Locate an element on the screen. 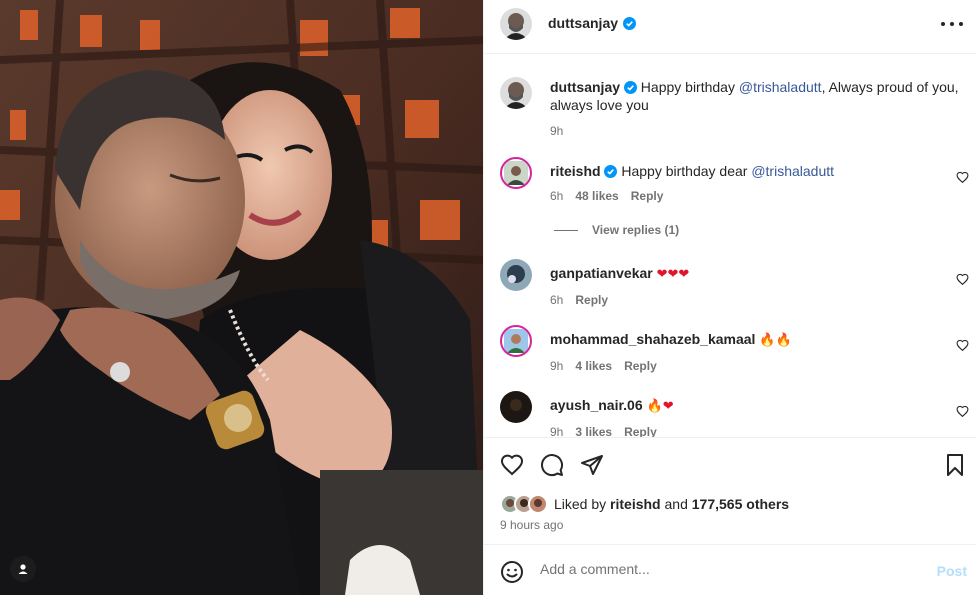 The image size is (976, 595). likes-middle: and is located at coordinates (676, 504).